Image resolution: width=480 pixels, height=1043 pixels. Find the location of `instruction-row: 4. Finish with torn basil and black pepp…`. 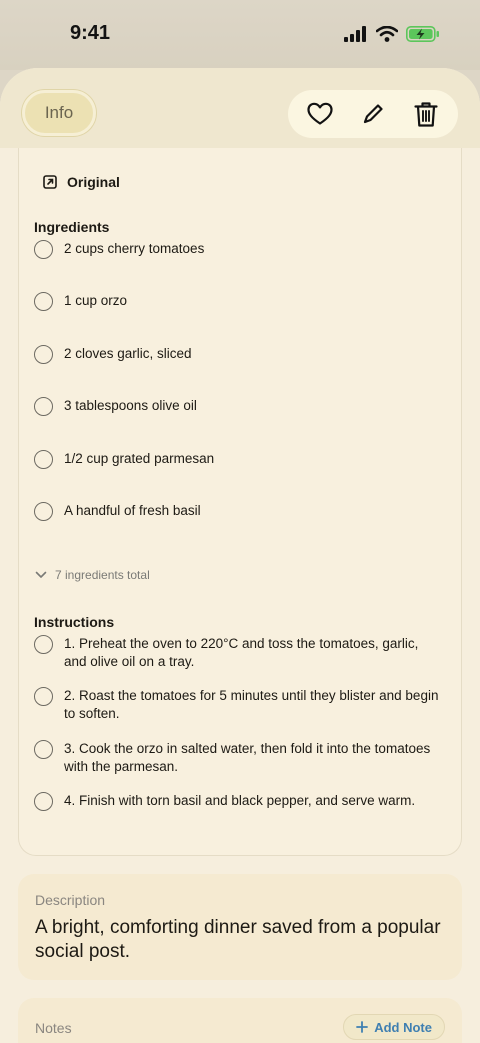

instruction-row: 4. Finish with torn basil and black pepp… is located at coordinates (239, 801).